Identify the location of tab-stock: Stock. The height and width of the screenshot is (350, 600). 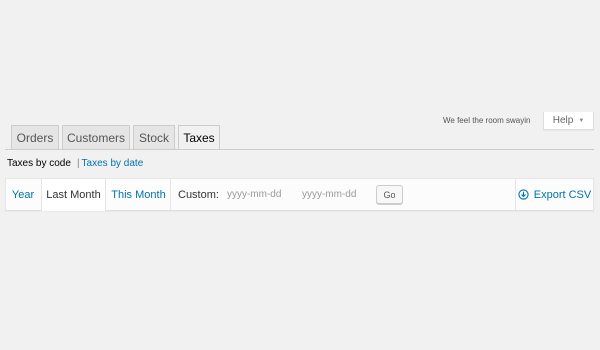
(154, 137).